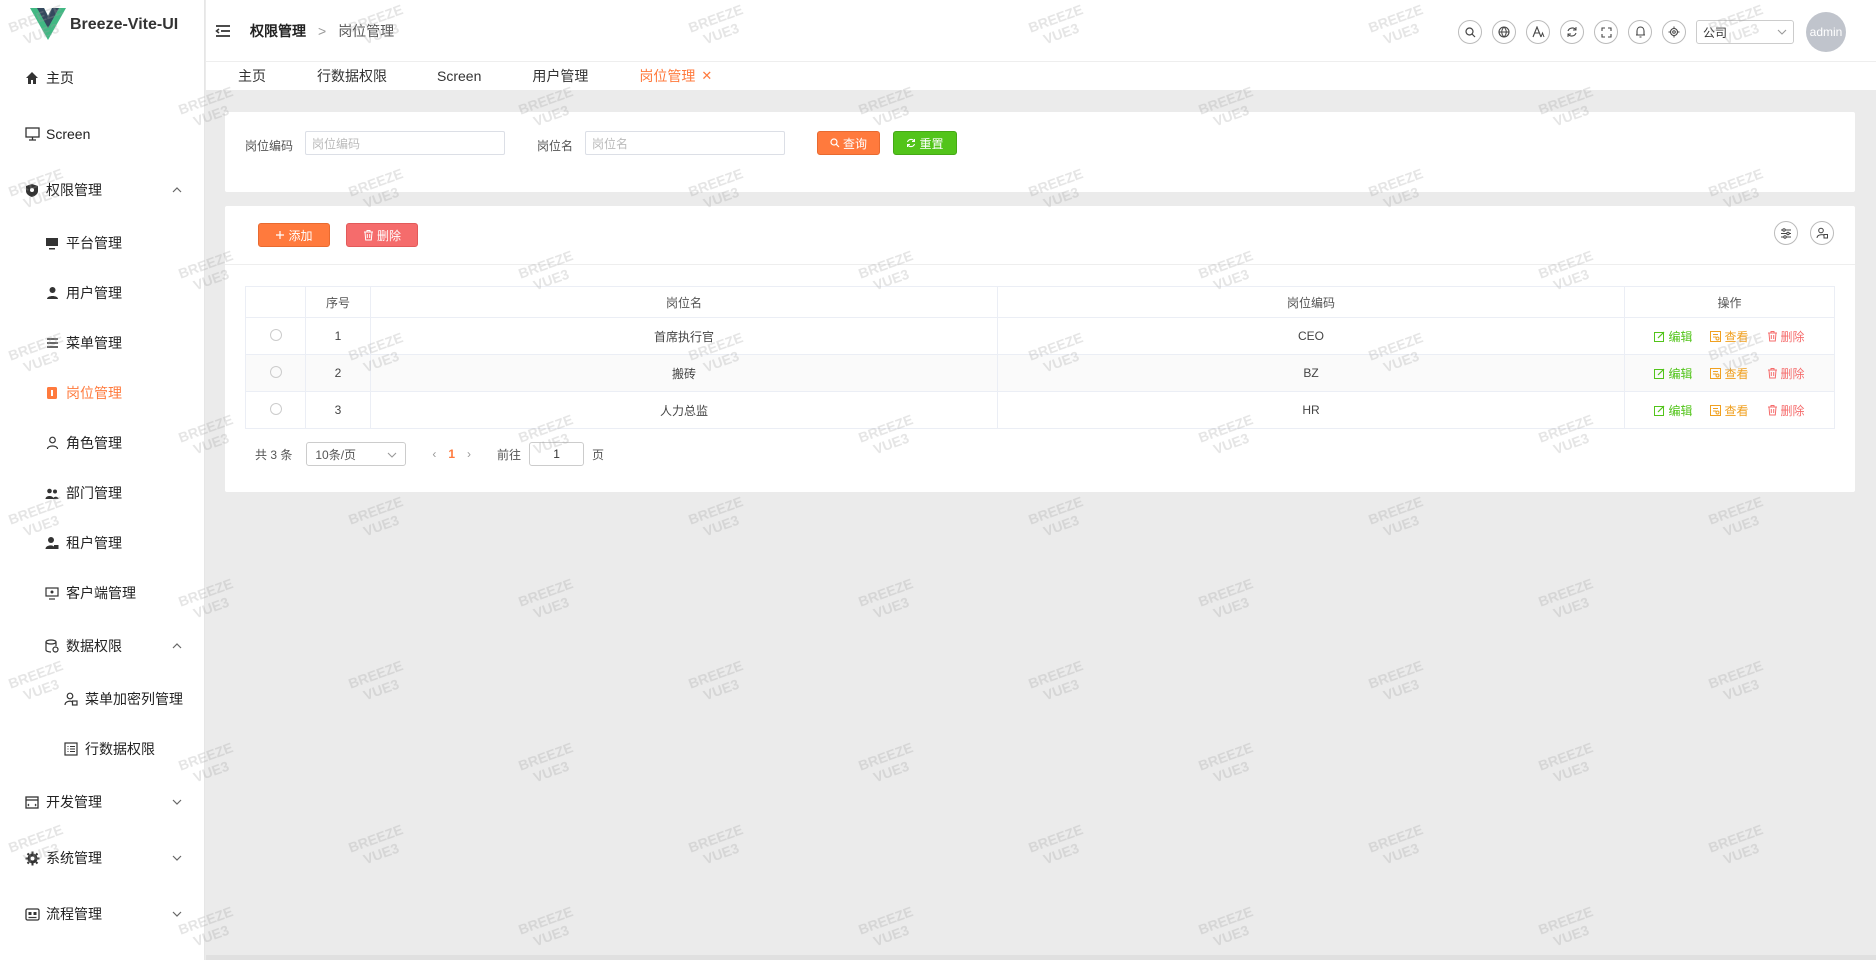 The height and width of the screenshot is (960, 1876). What do you see at coordinates (94, 646) in the screenshot?
I see `sidebar-item-label: 数据权限` at bounding box center [94, 646].